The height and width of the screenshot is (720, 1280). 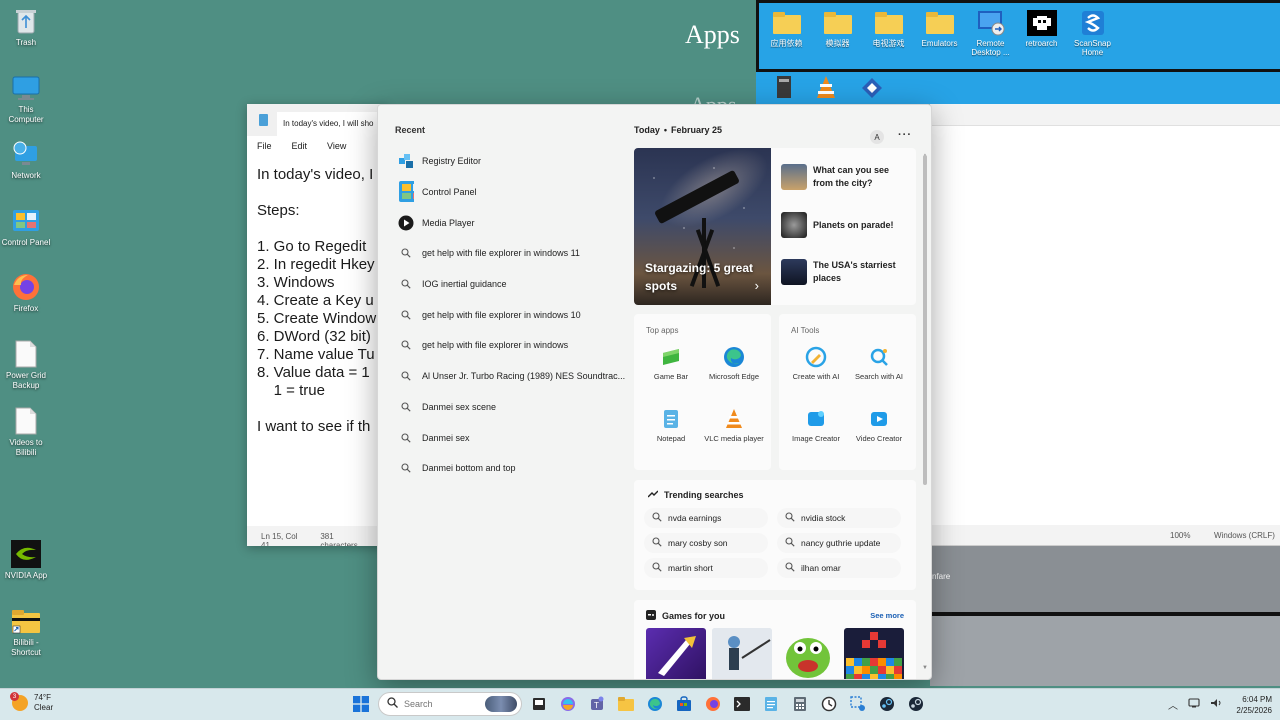 What do you see at coordinates (264, 146) in the screenshot?
I see `menu-file: File` at bounding box center [264, 146].